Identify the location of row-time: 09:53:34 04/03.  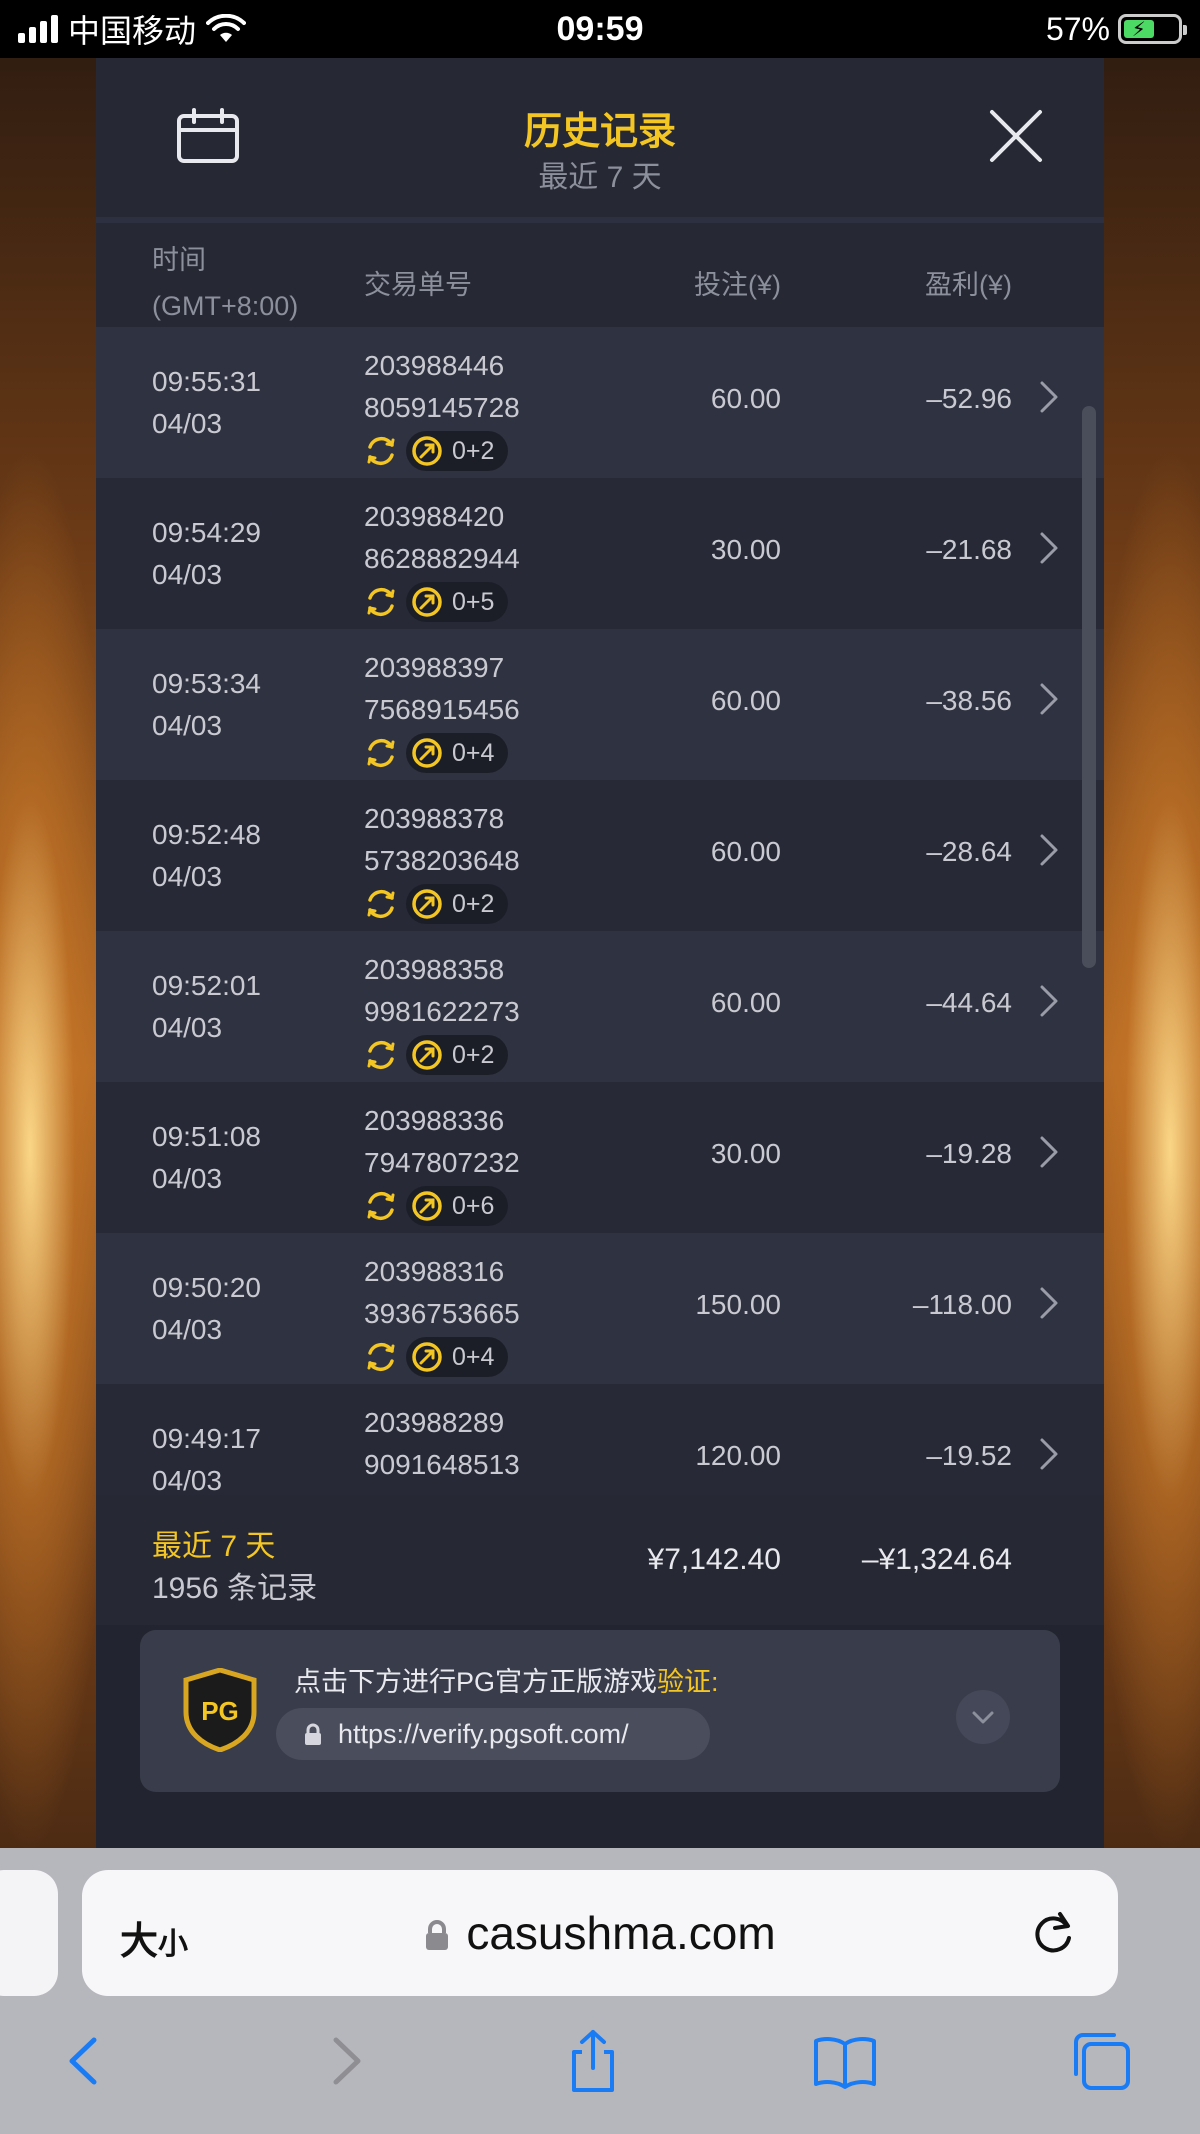
(206, 704).